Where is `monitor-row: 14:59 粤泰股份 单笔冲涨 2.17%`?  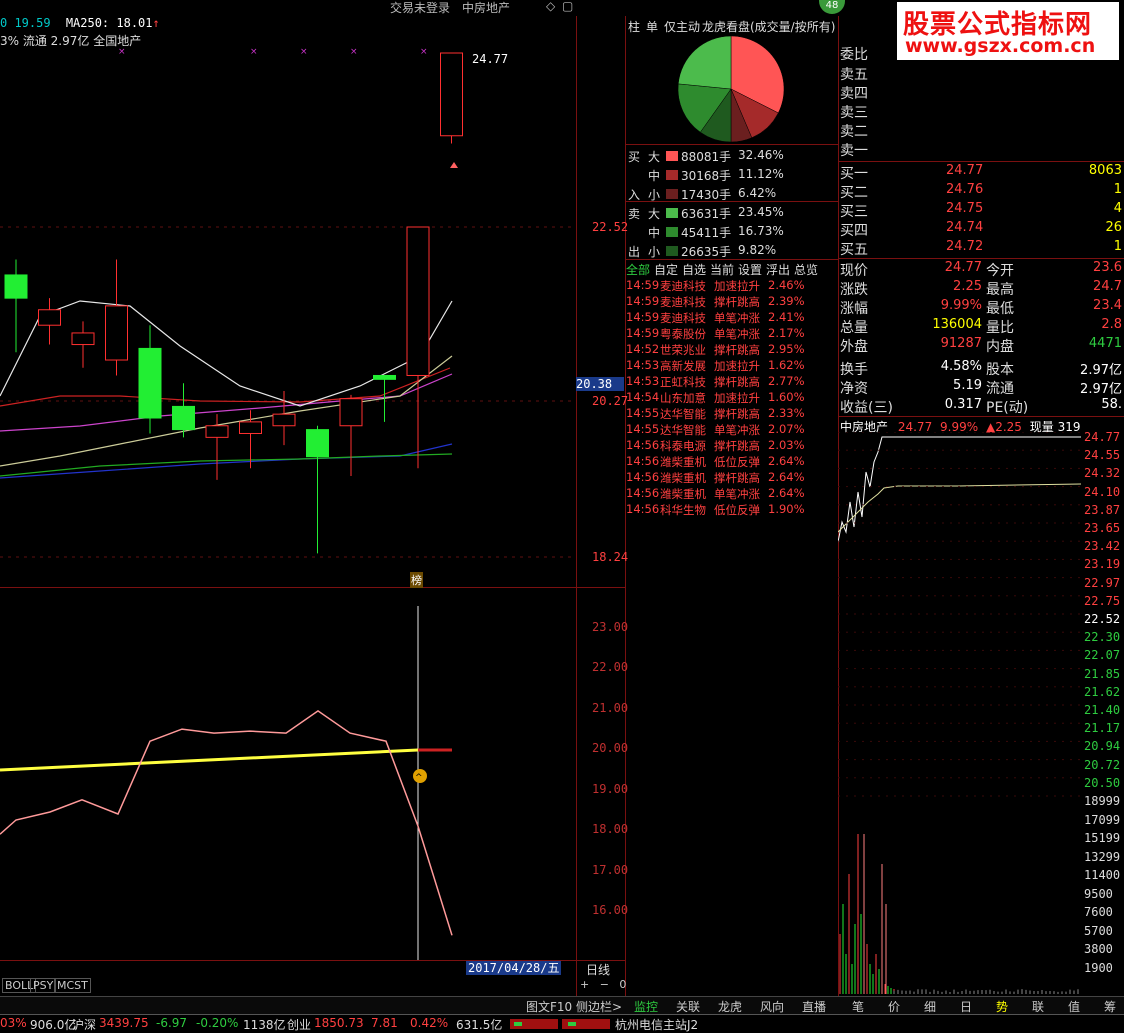
monitor-row: 14:59 粤泰股份 单笔冲涨 2.17% is located at coordinates (732, 334).